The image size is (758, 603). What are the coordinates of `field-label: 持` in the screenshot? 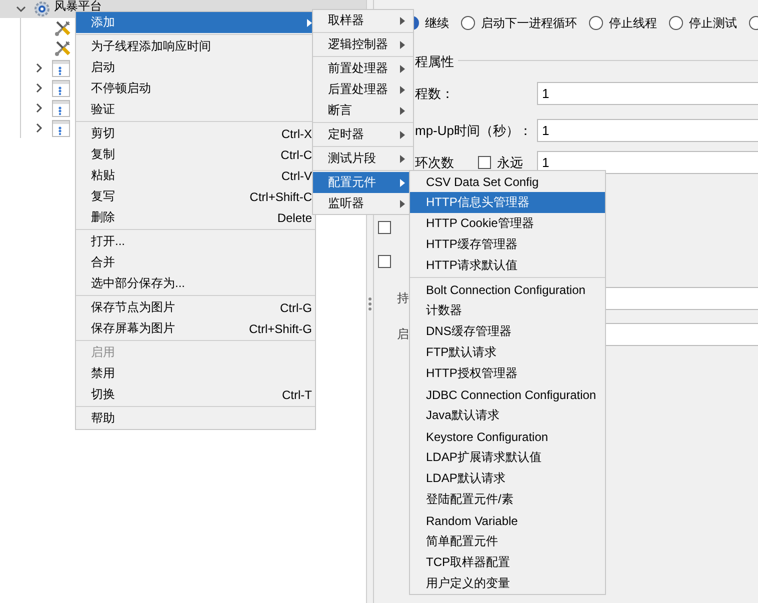 It's located at (403, 298).